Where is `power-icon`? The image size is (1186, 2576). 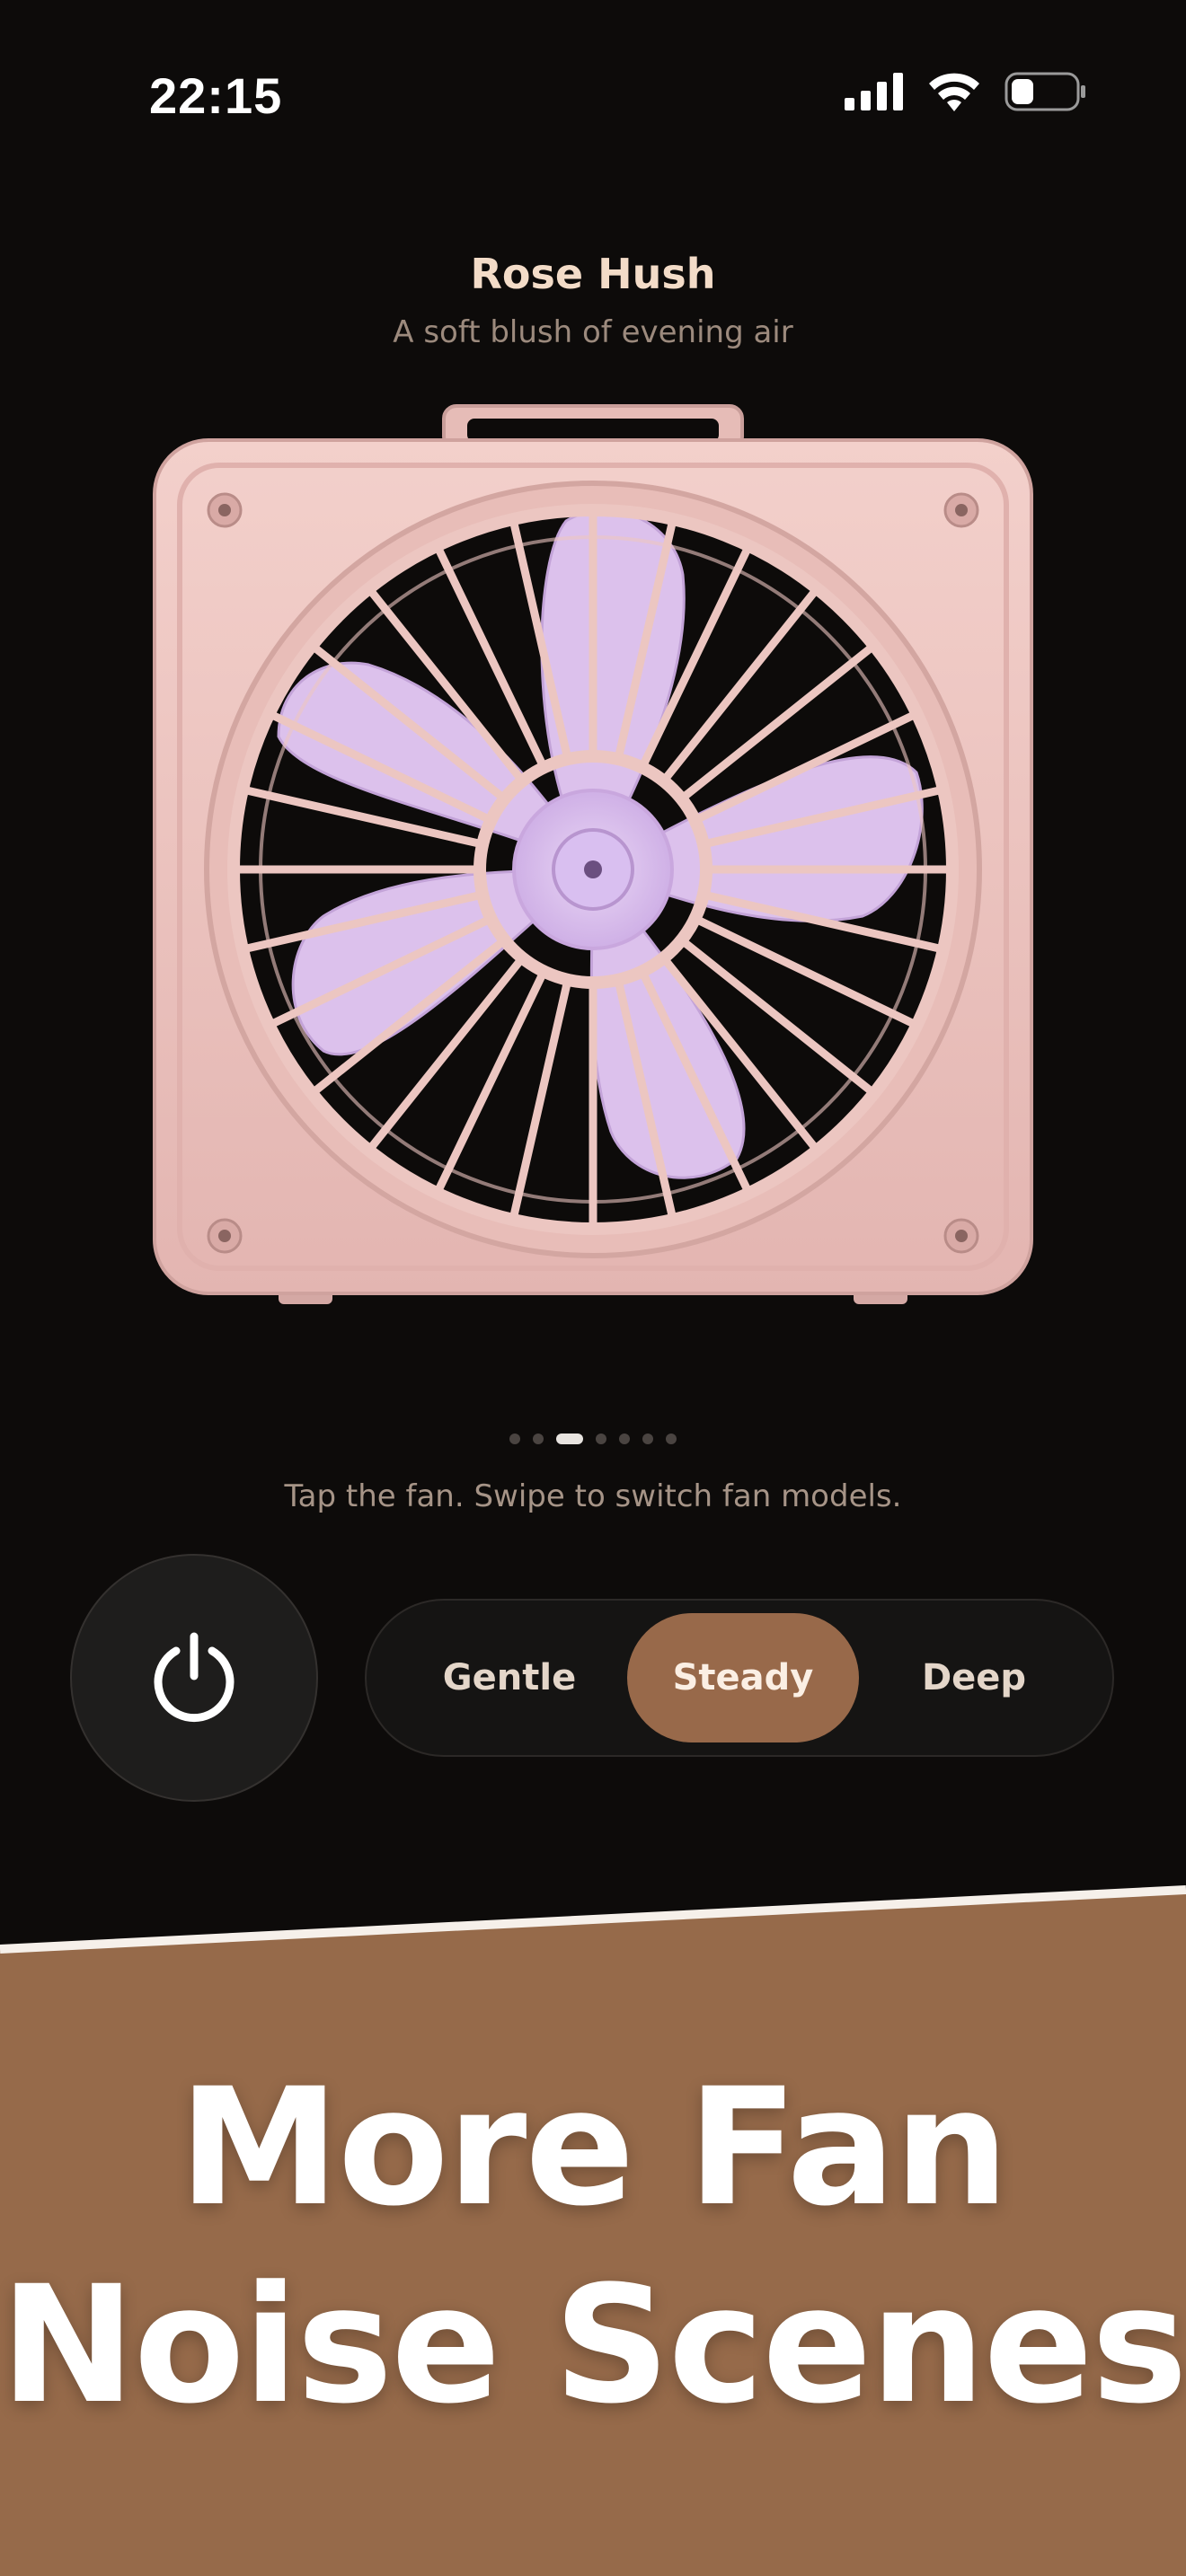
power-icon is located at coordinates (194, 1677).